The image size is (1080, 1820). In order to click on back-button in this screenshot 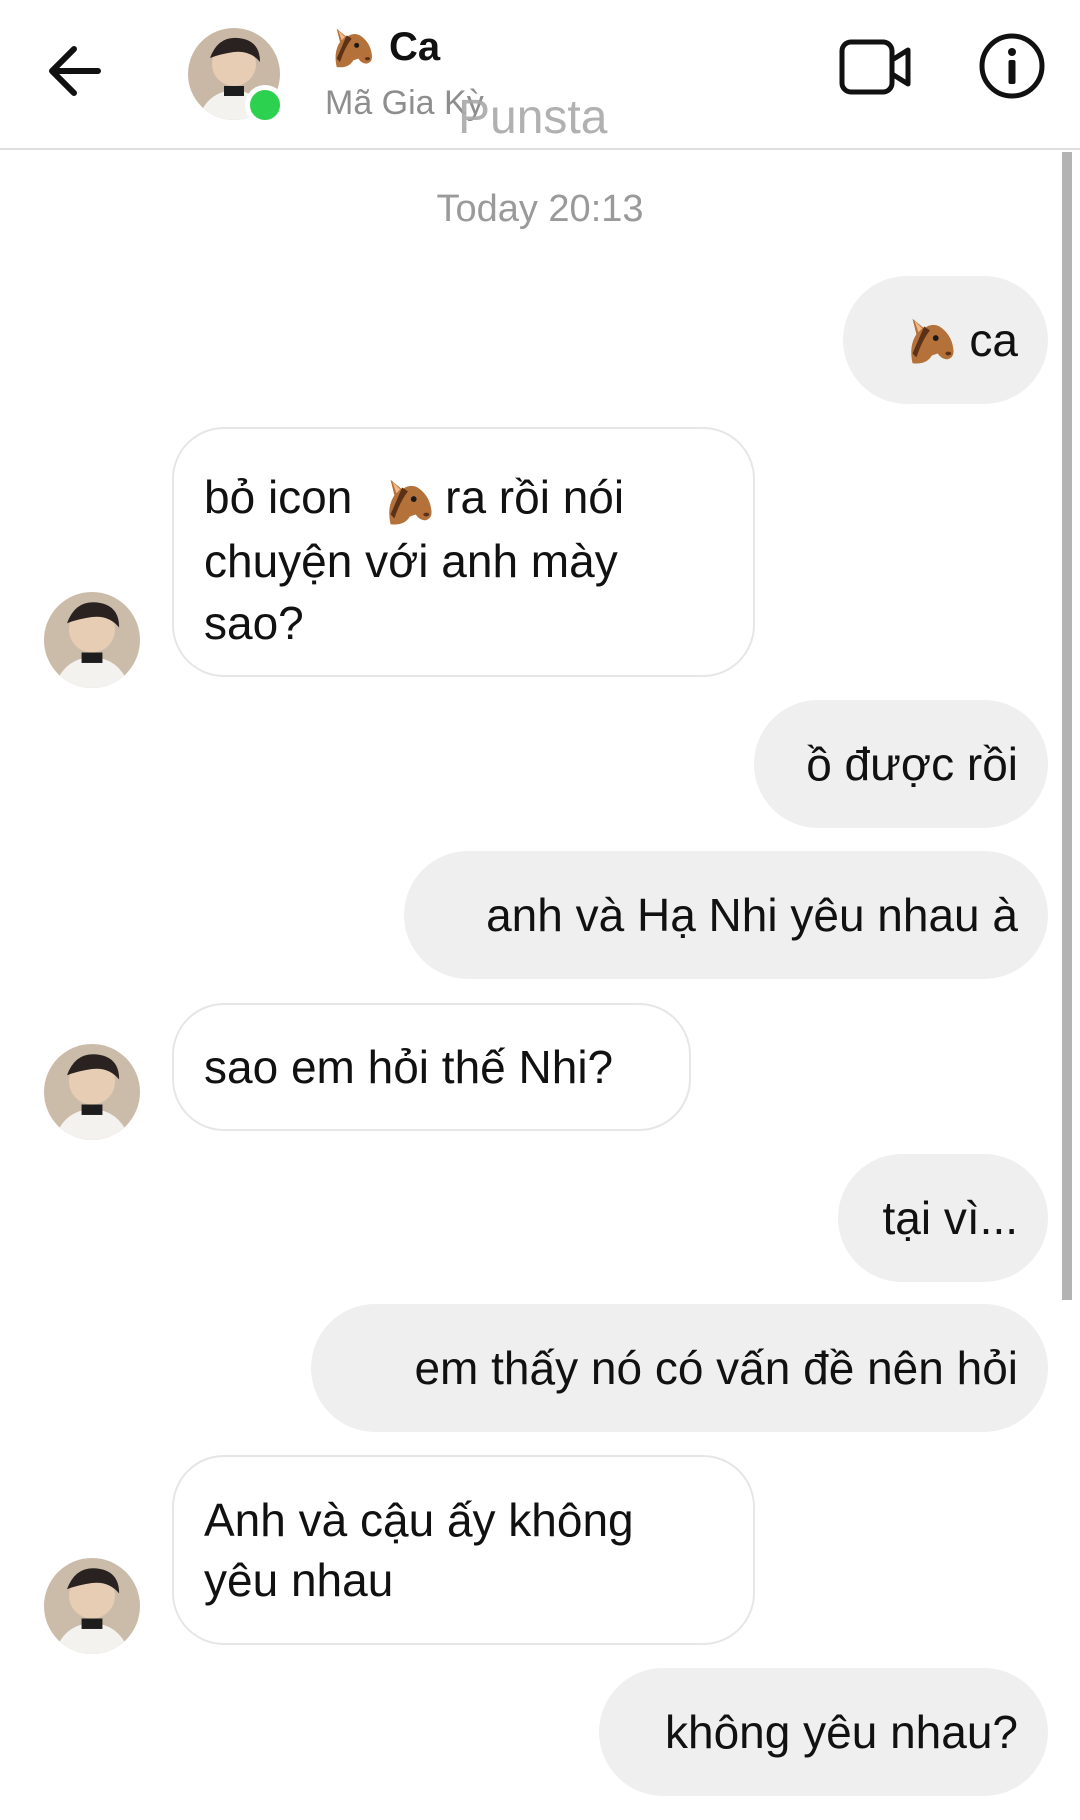, I will do `click(75, 71)`.